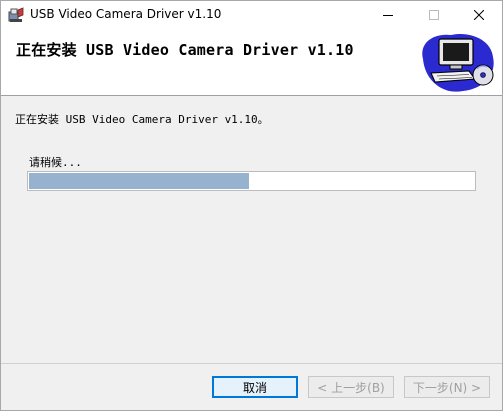  I want to click on maximize-button, so click(434, 15).